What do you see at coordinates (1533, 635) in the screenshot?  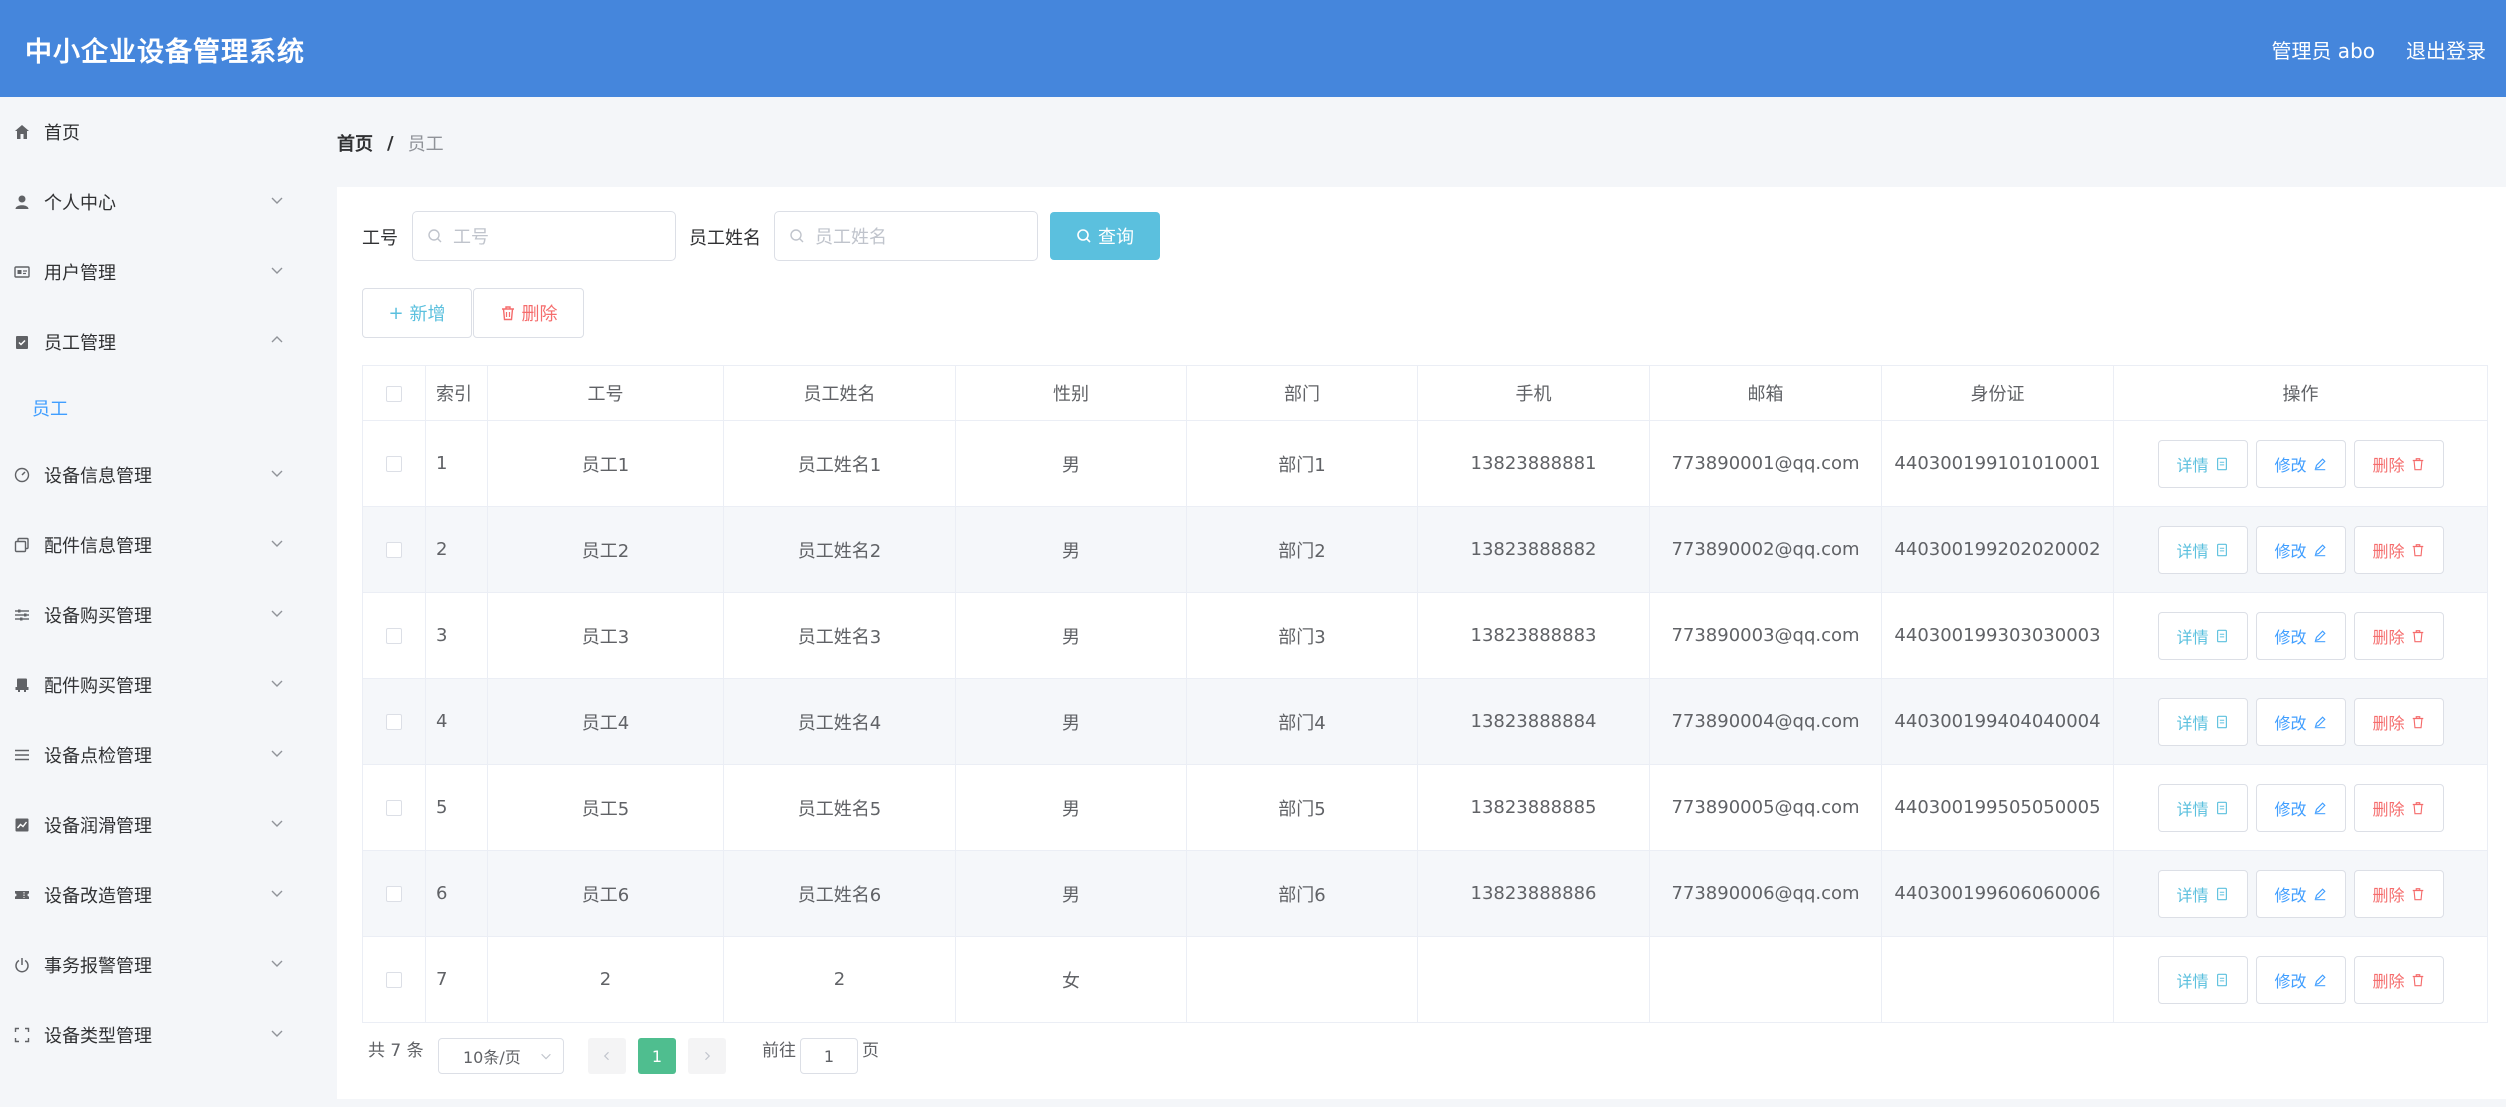 I see `phone-cell: 13823888883` at bounding box center [1533, 635].